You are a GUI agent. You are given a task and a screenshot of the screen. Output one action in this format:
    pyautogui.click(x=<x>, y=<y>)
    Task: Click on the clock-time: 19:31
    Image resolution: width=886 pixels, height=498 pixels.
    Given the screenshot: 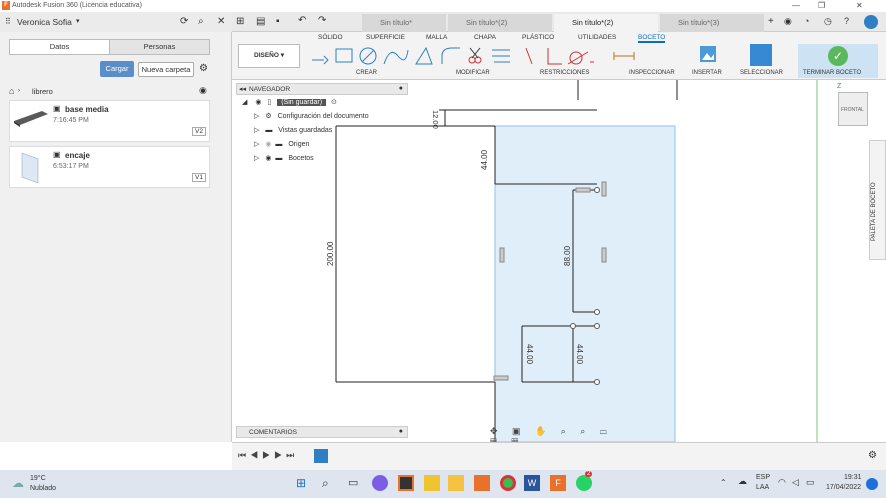 What is the action you would take?
    pyautogui.click(x=853, y=477)
    